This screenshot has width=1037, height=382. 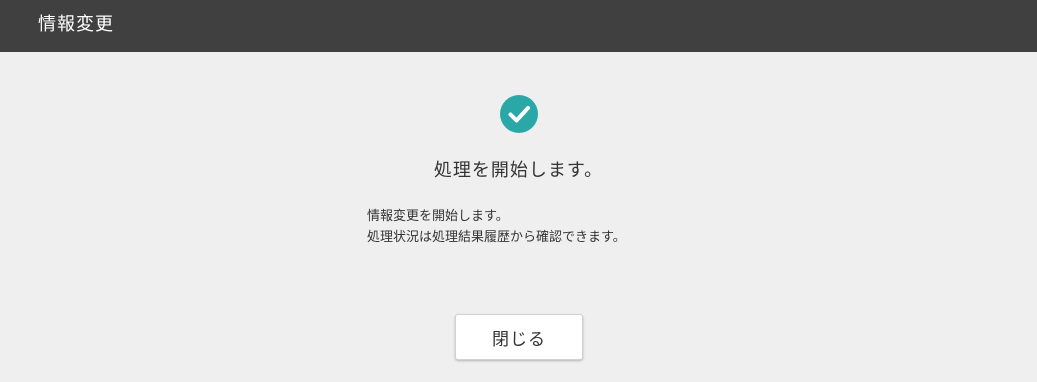 I want to click on checkmark-icon, so click(x=519, y=114).